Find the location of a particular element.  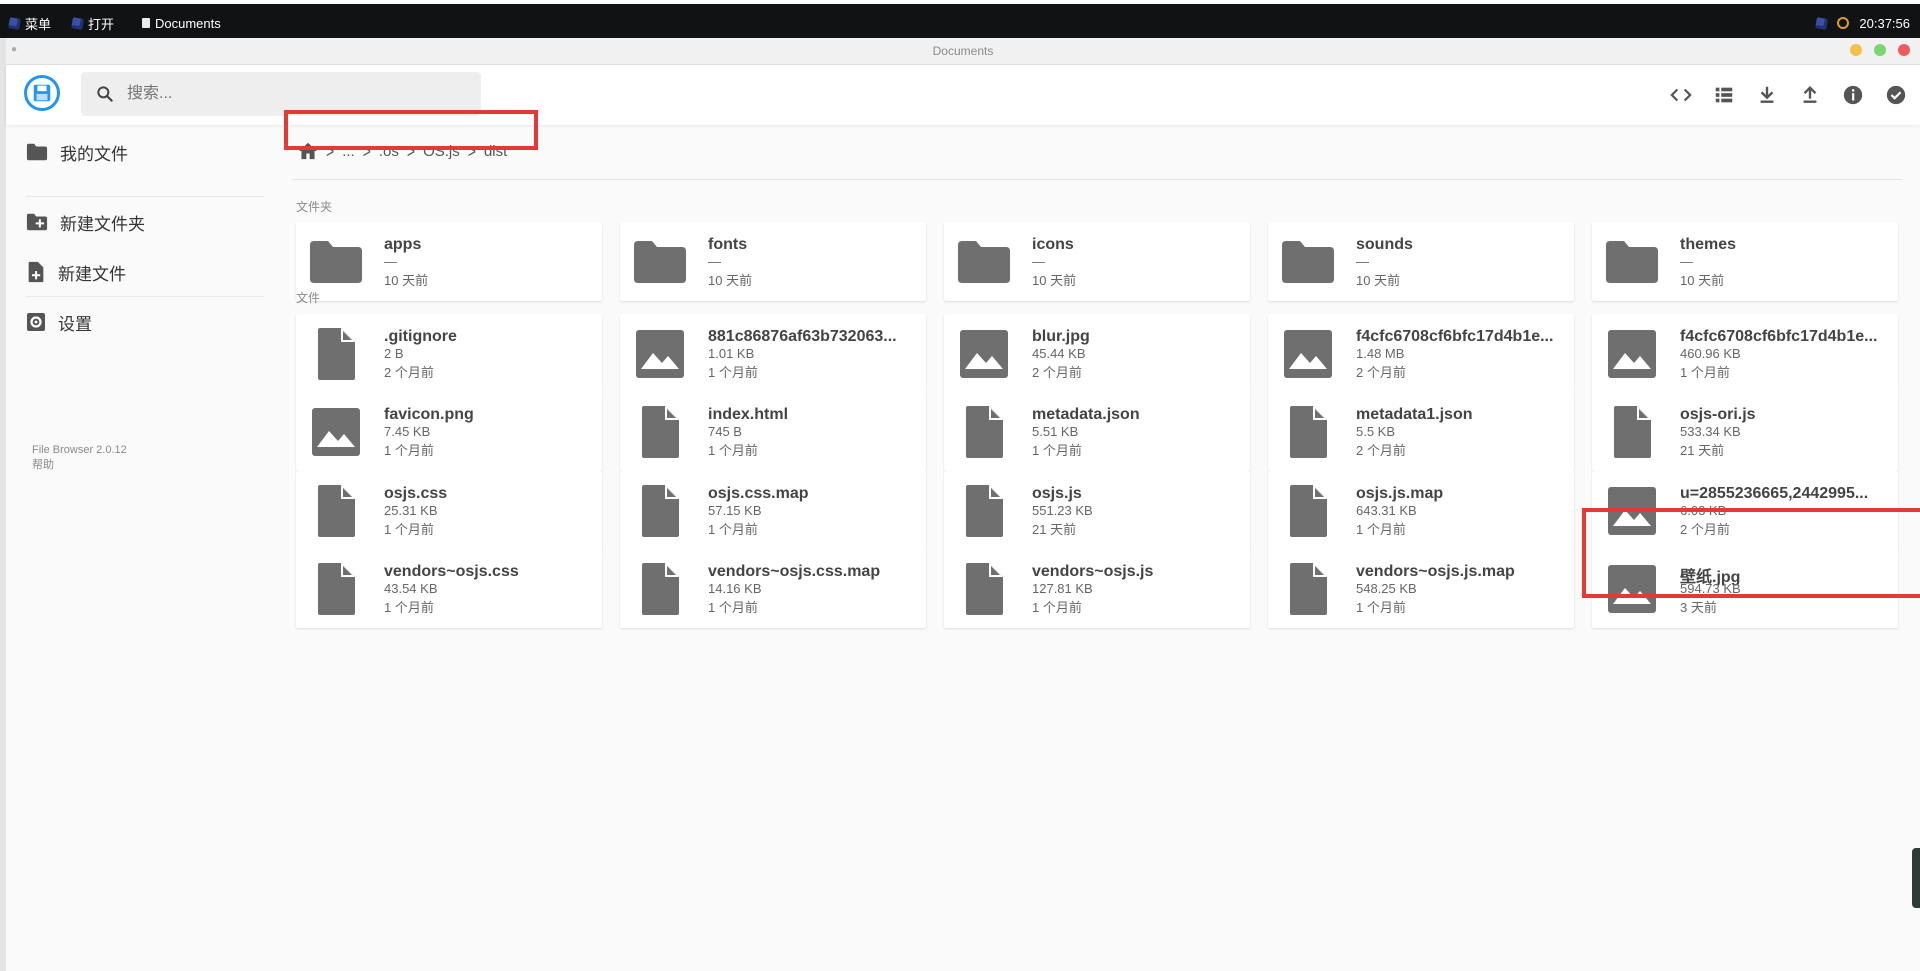

item-size: 5.51 KB is located at coordinates (1055, 431).